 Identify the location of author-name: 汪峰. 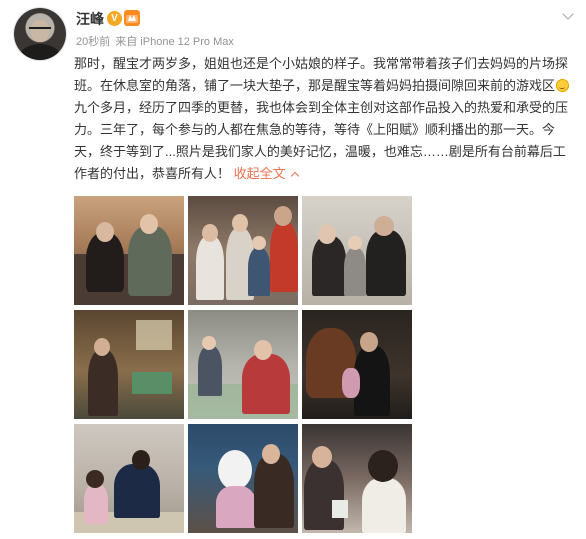
(90, 19).